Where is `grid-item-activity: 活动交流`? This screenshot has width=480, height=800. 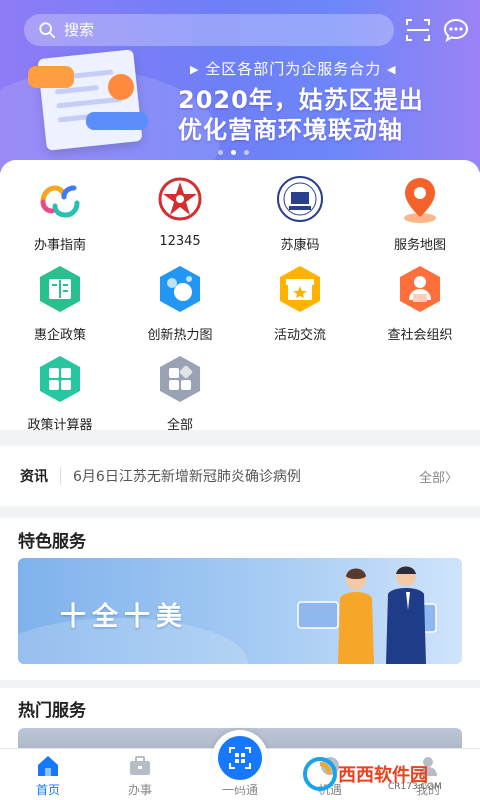 grid-item-activity: 活动交流 is located at coordinates (300, 305).